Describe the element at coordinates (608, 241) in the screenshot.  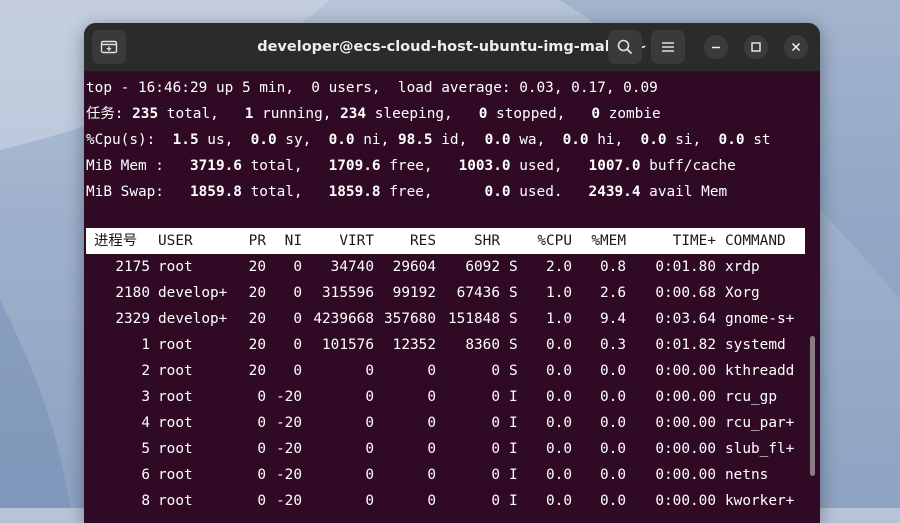
I see `col-mem: %MEM` at that location.